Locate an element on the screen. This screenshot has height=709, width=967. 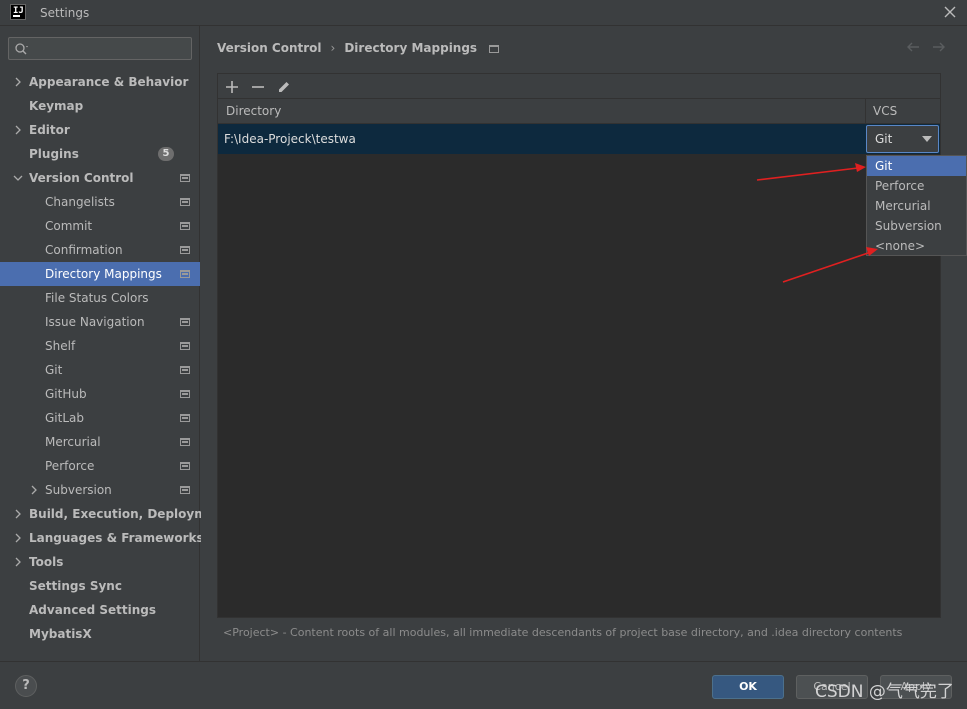
sidebar-item-plugins: Plugins 5 is located at coordinates (100, 154).